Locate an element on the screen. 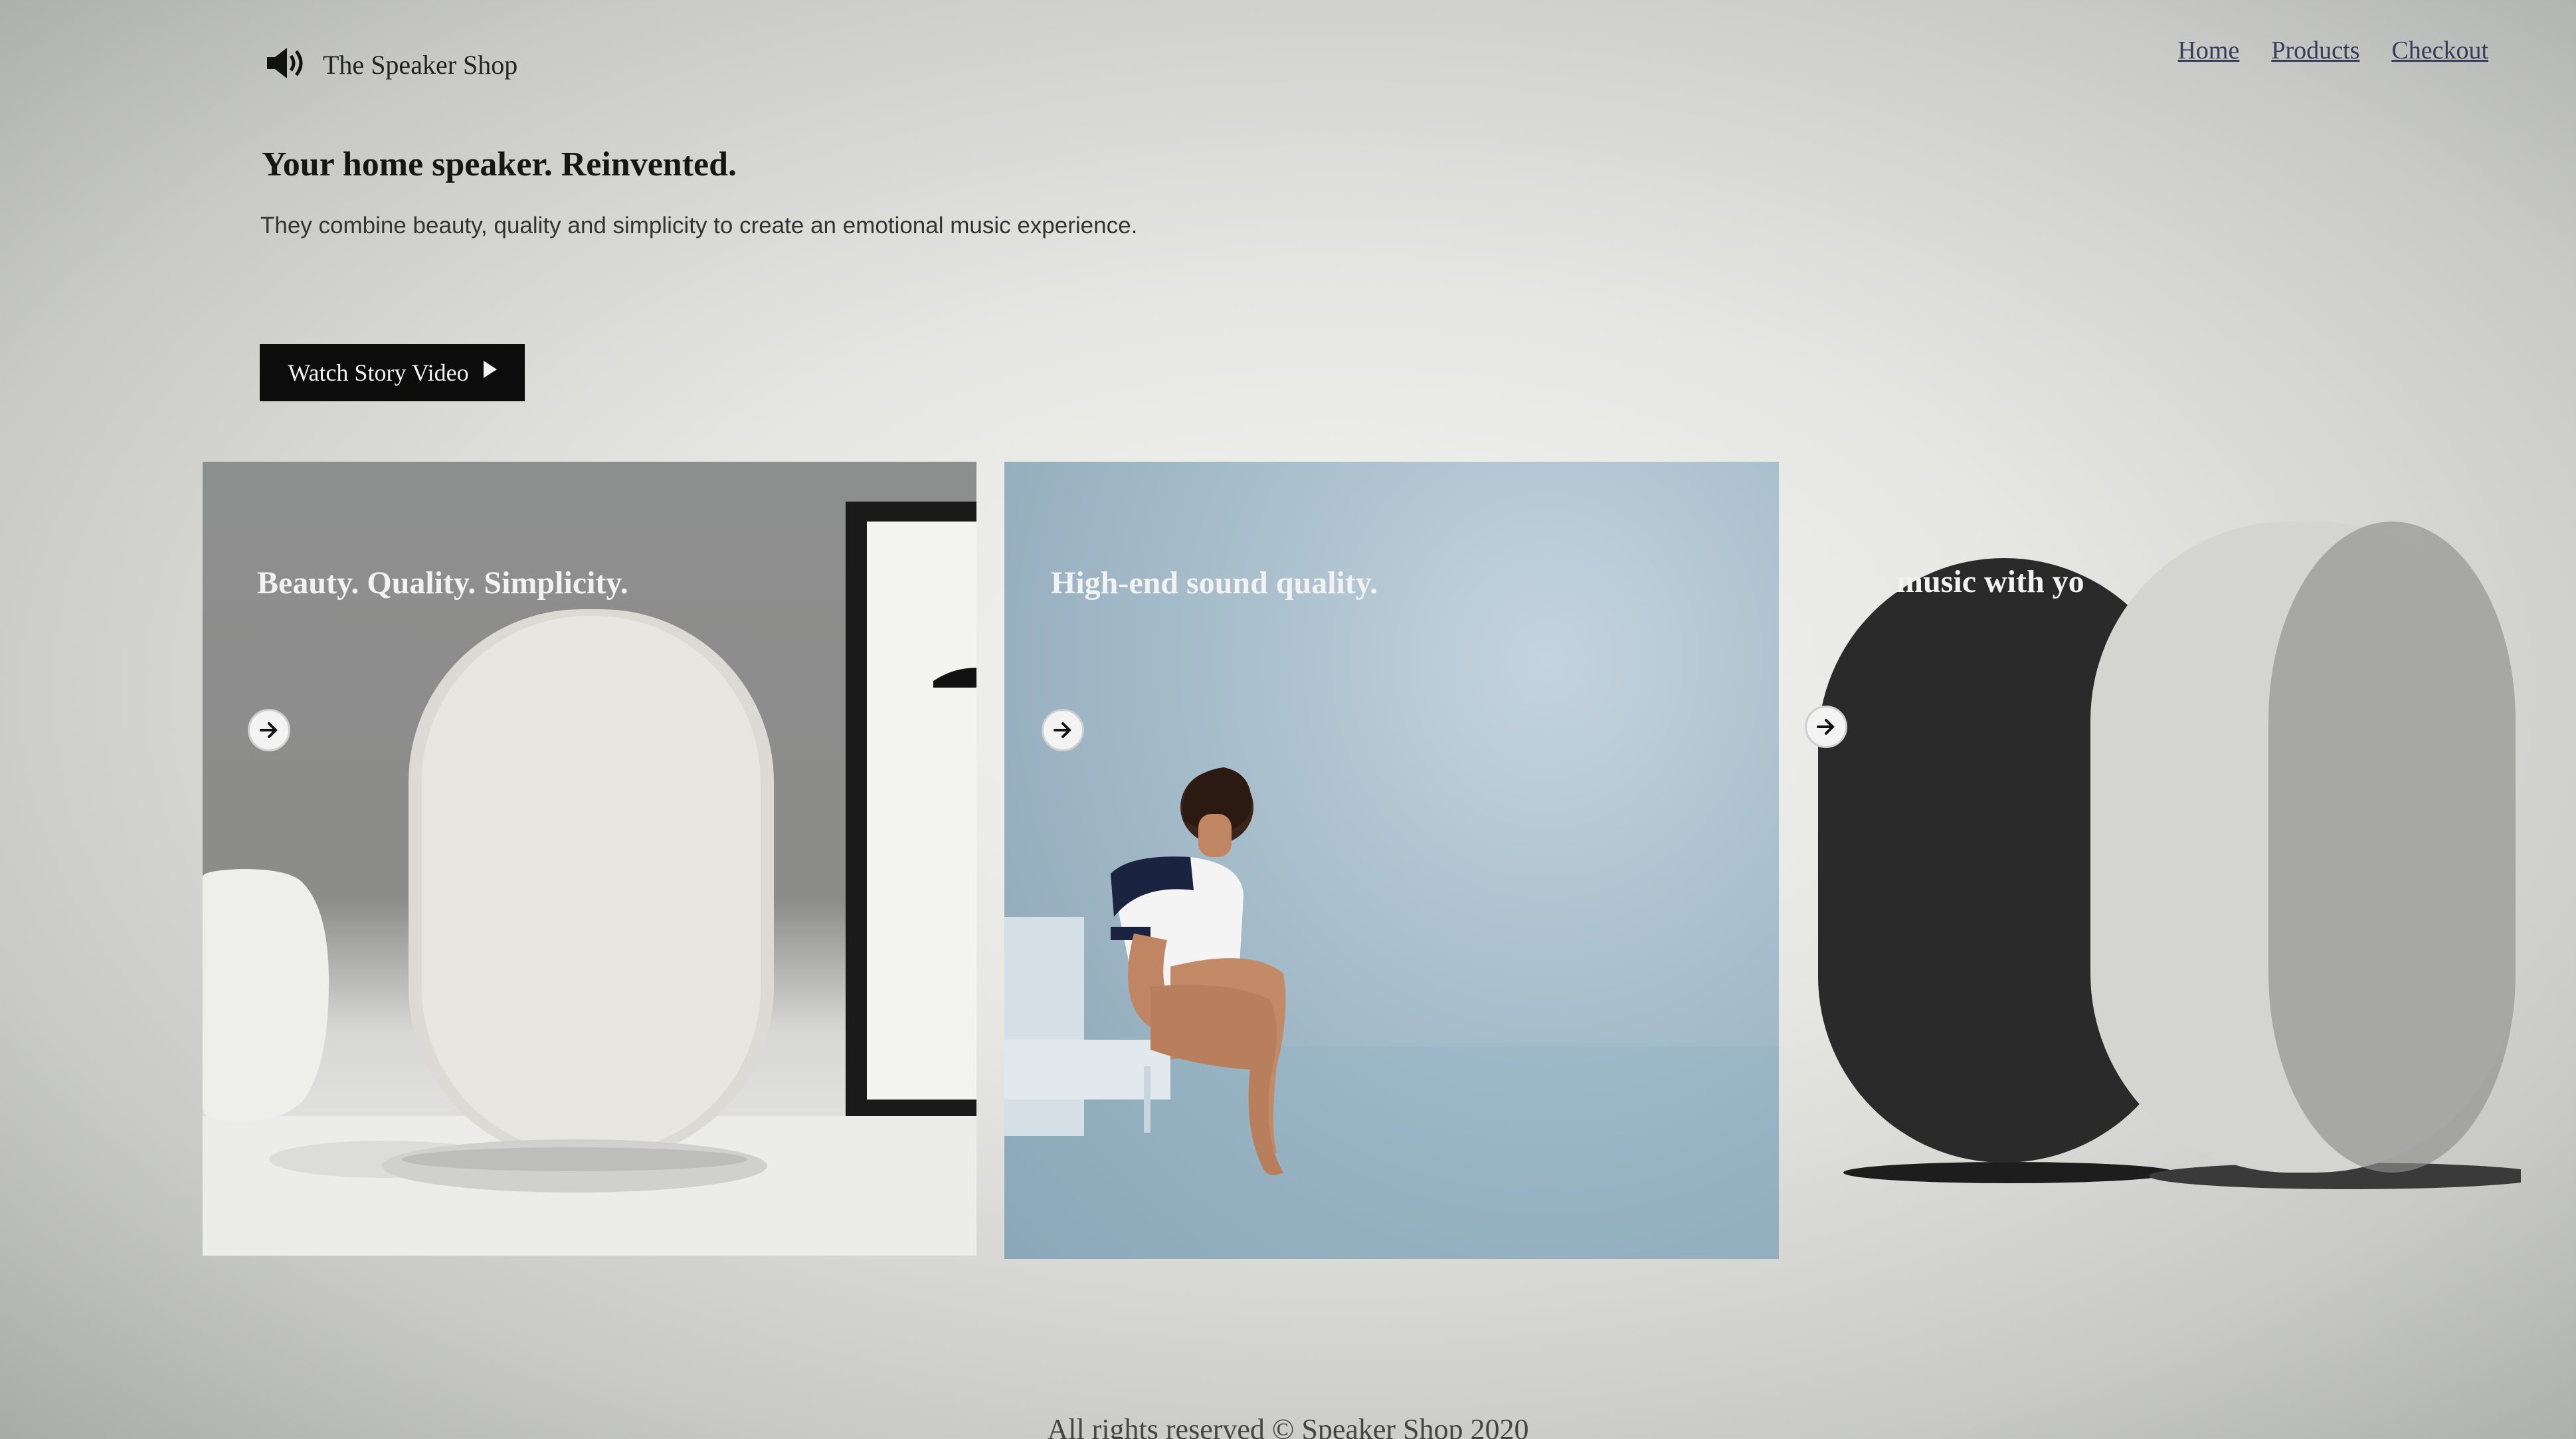 The width and height of the screenshot is (2576, 1439). product-card-music: music with yo is located at coordinates (2162, 887).